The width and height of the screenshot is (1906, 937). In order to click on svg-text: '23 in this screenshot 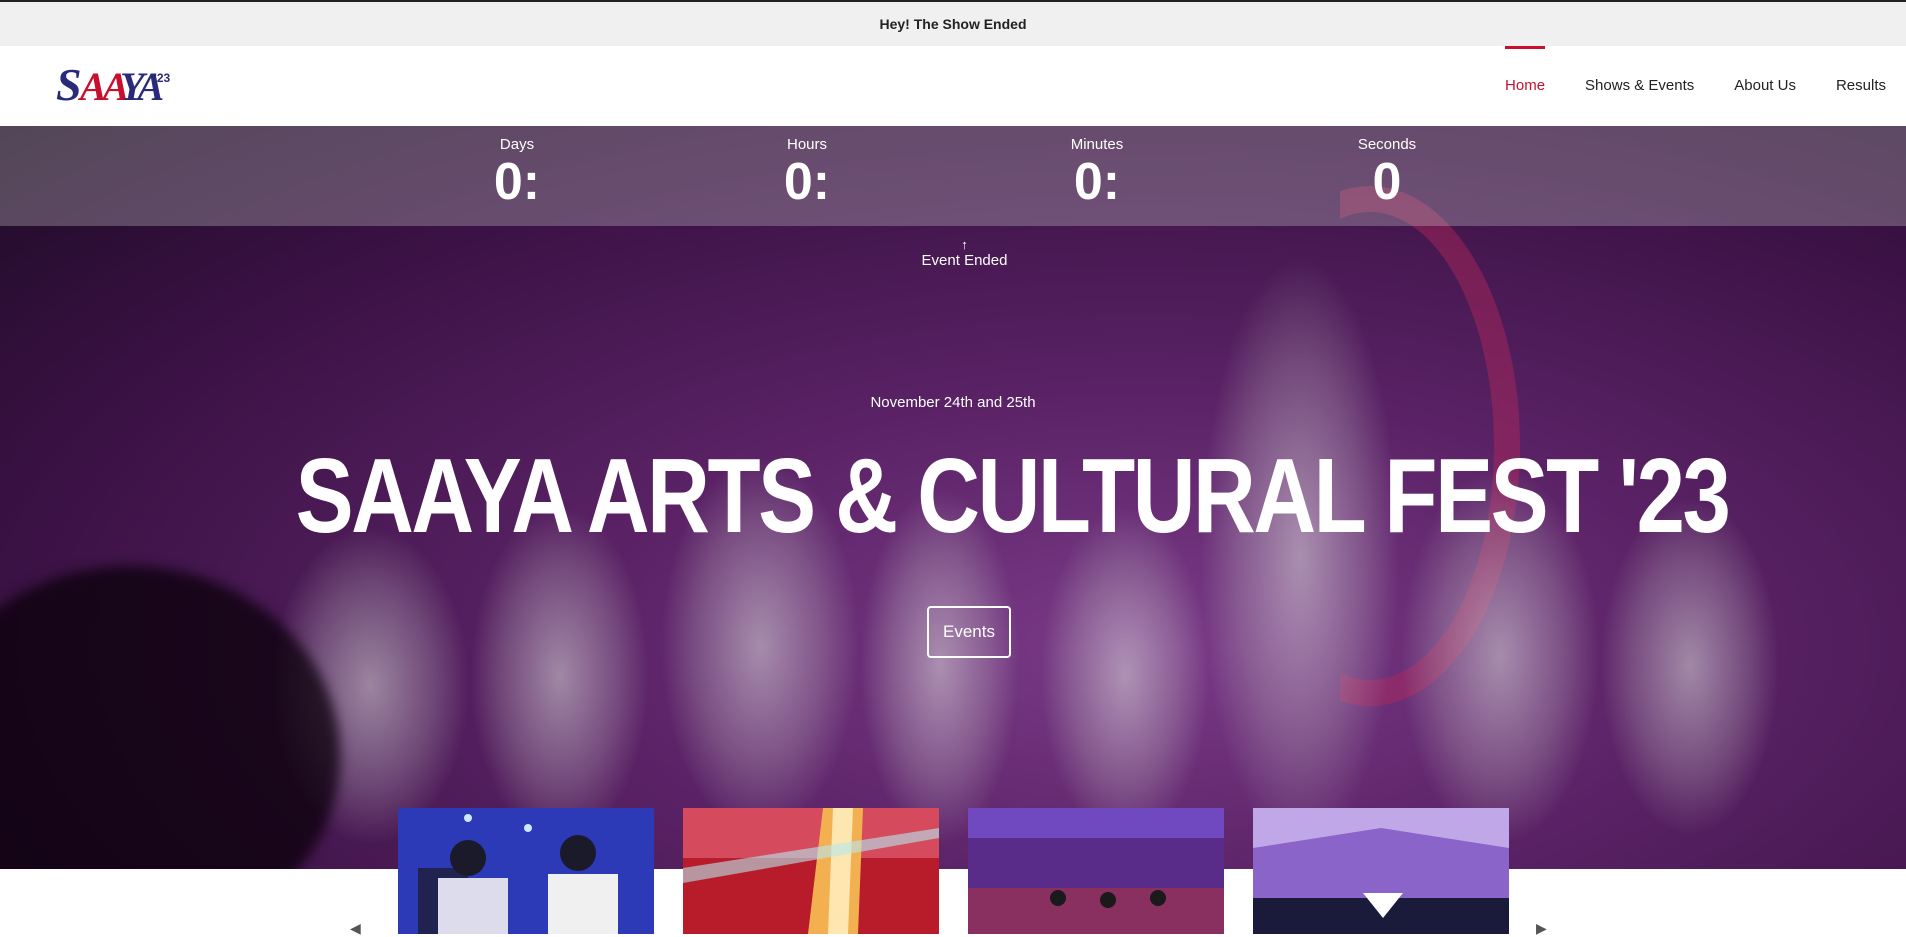, I will do `click(162, 78)`.